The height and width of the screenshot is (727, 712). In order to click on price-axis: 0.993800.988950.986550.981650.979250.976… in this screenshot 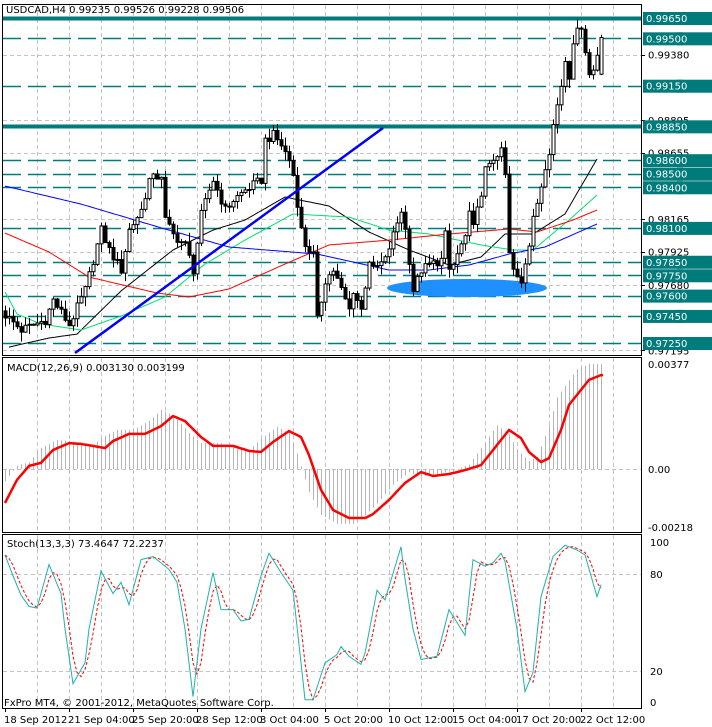, I will do `click(676, 363)`.